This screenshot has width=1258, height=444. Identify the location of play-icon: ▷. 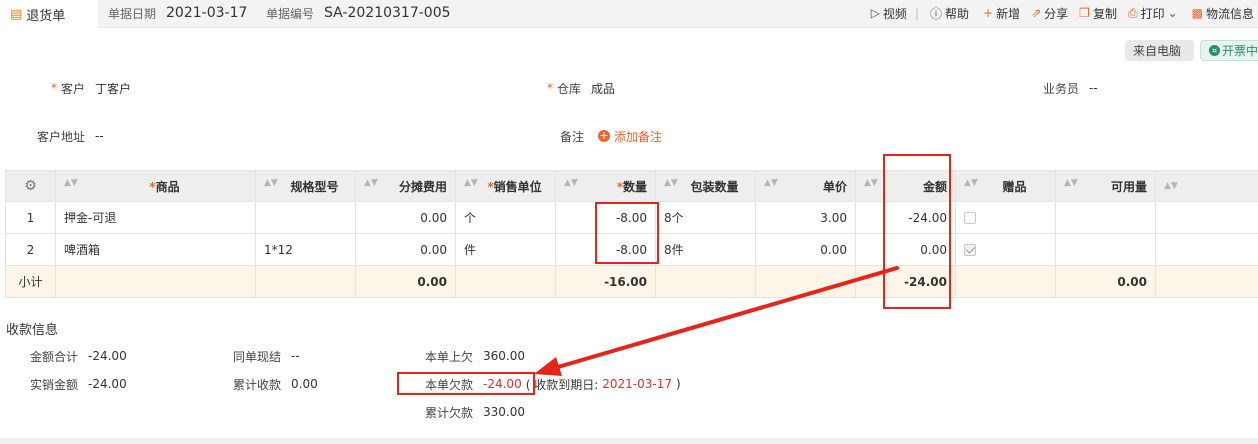
(875, 13).